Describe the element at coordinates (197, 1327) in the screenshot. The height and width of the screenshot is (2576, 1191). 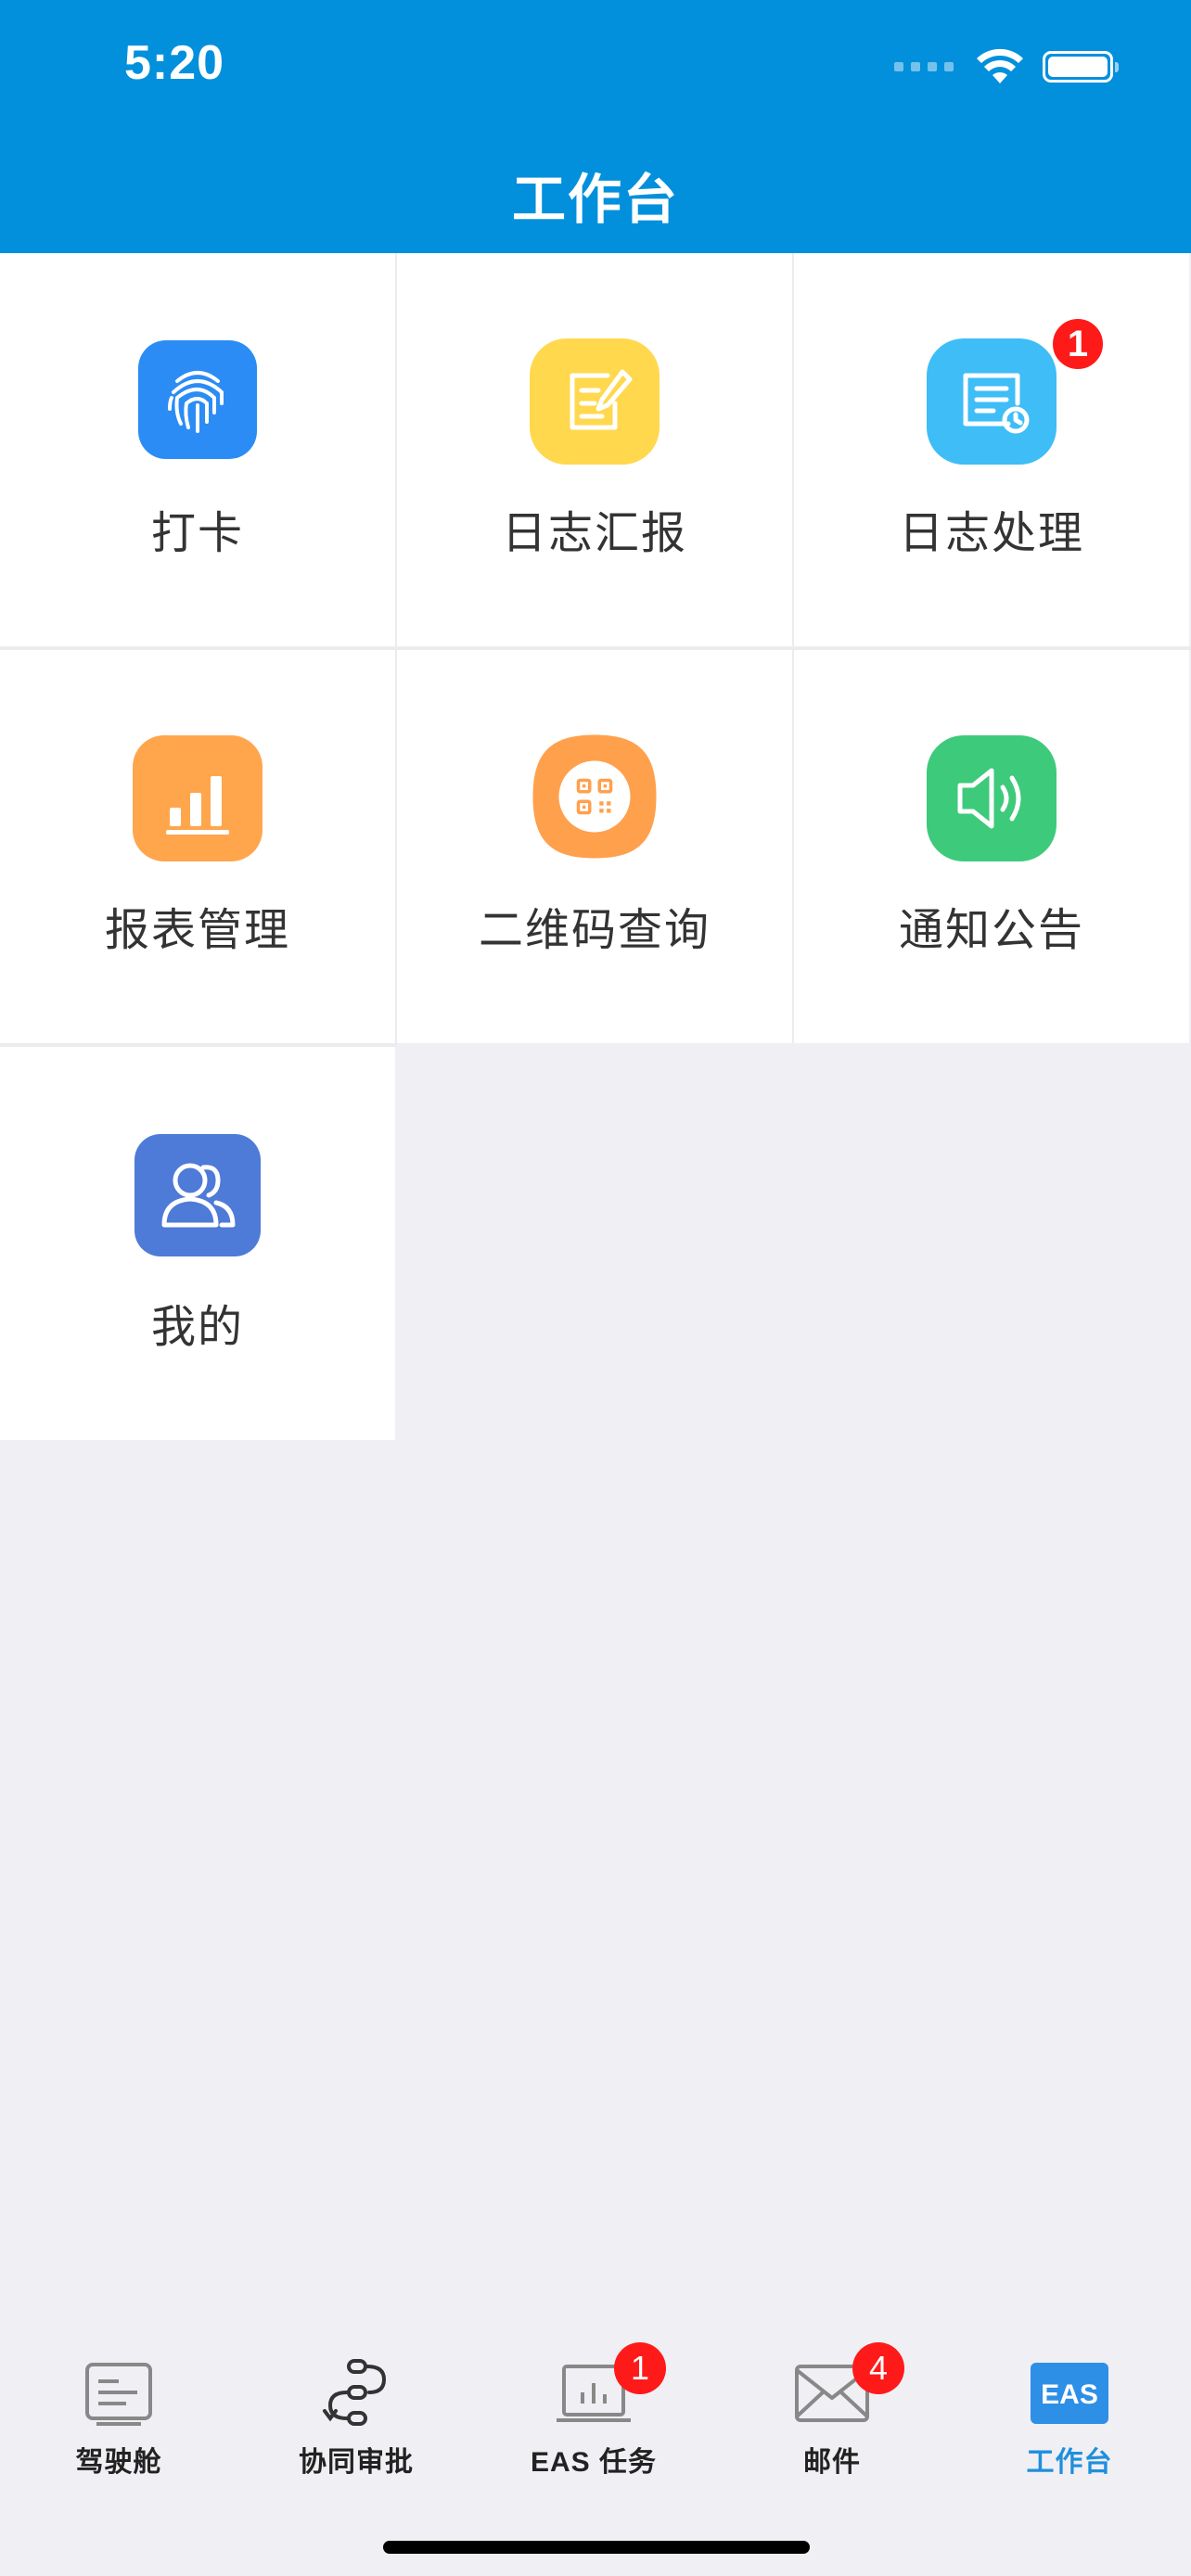
I see `grid-item-label: 我的` at that location.